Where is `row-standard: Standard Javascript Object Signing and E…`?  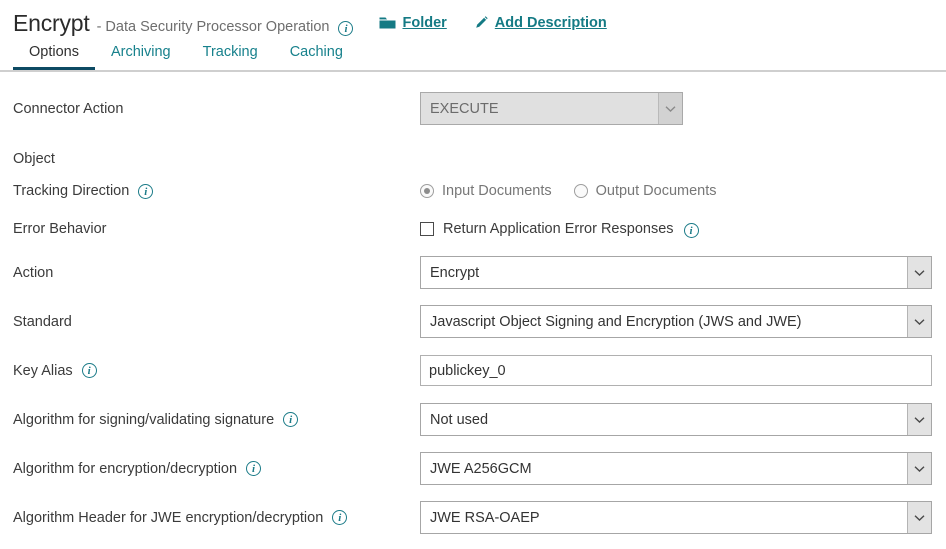 row-standard: Standard Javascript Object Signing and E… is located at coordinates (473, 321).